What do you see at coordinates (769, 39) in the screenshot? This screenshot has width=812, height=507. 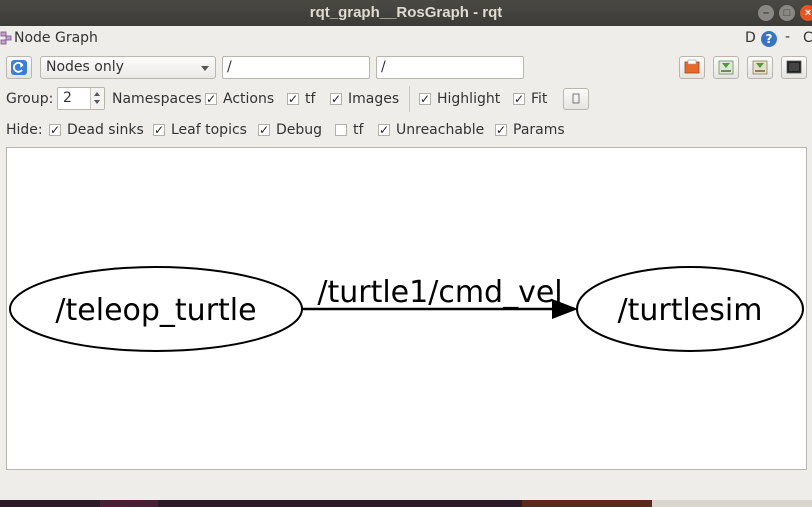 I see `help-icon: ?` at bounding box center [769, 39].